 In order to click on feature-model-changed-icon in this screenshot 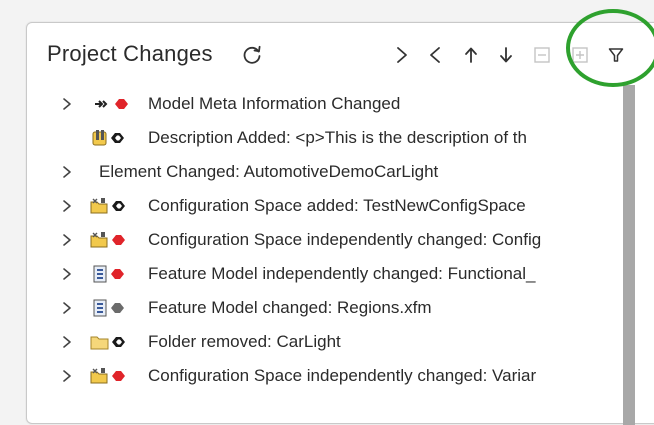, I will do `click(108, 274)`.